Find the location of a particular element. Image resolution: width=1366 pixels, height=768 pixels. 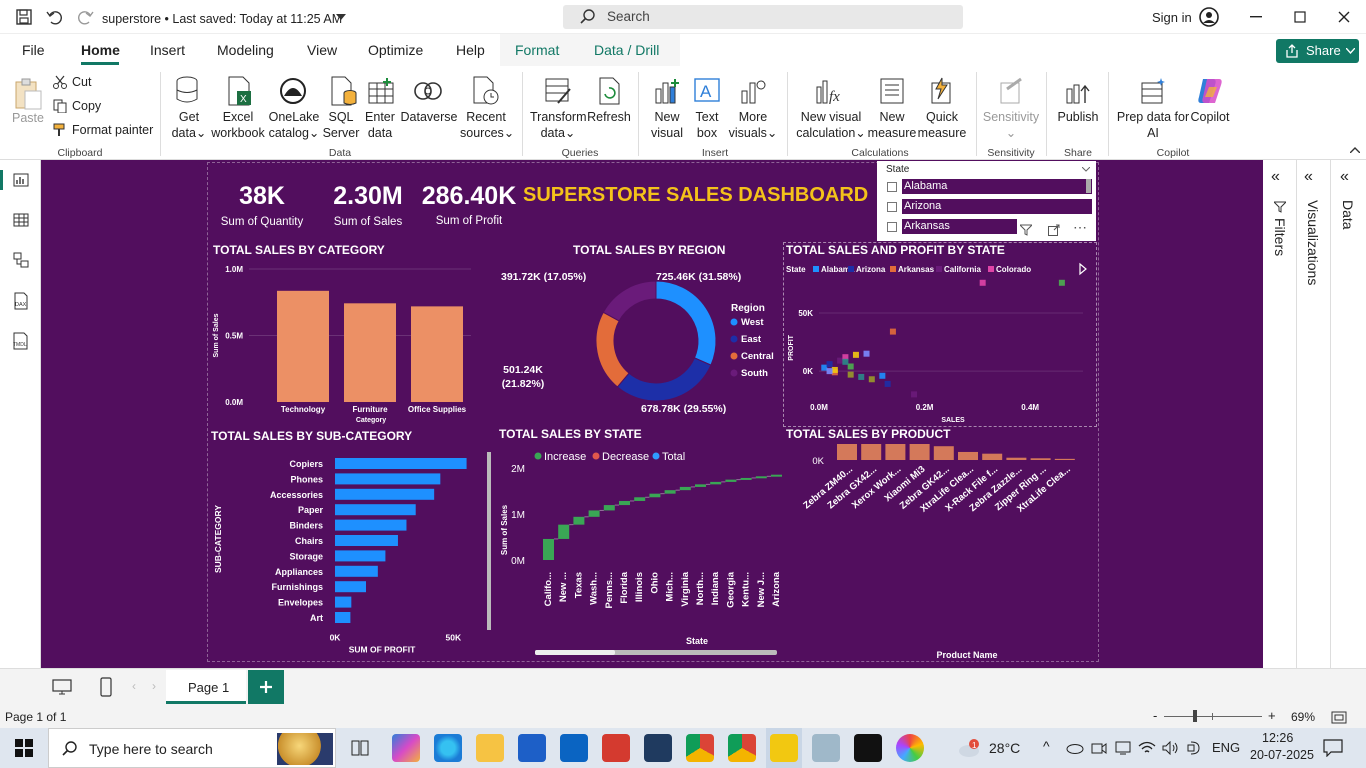

copilot-icon is located at coordinates (1210, 91).